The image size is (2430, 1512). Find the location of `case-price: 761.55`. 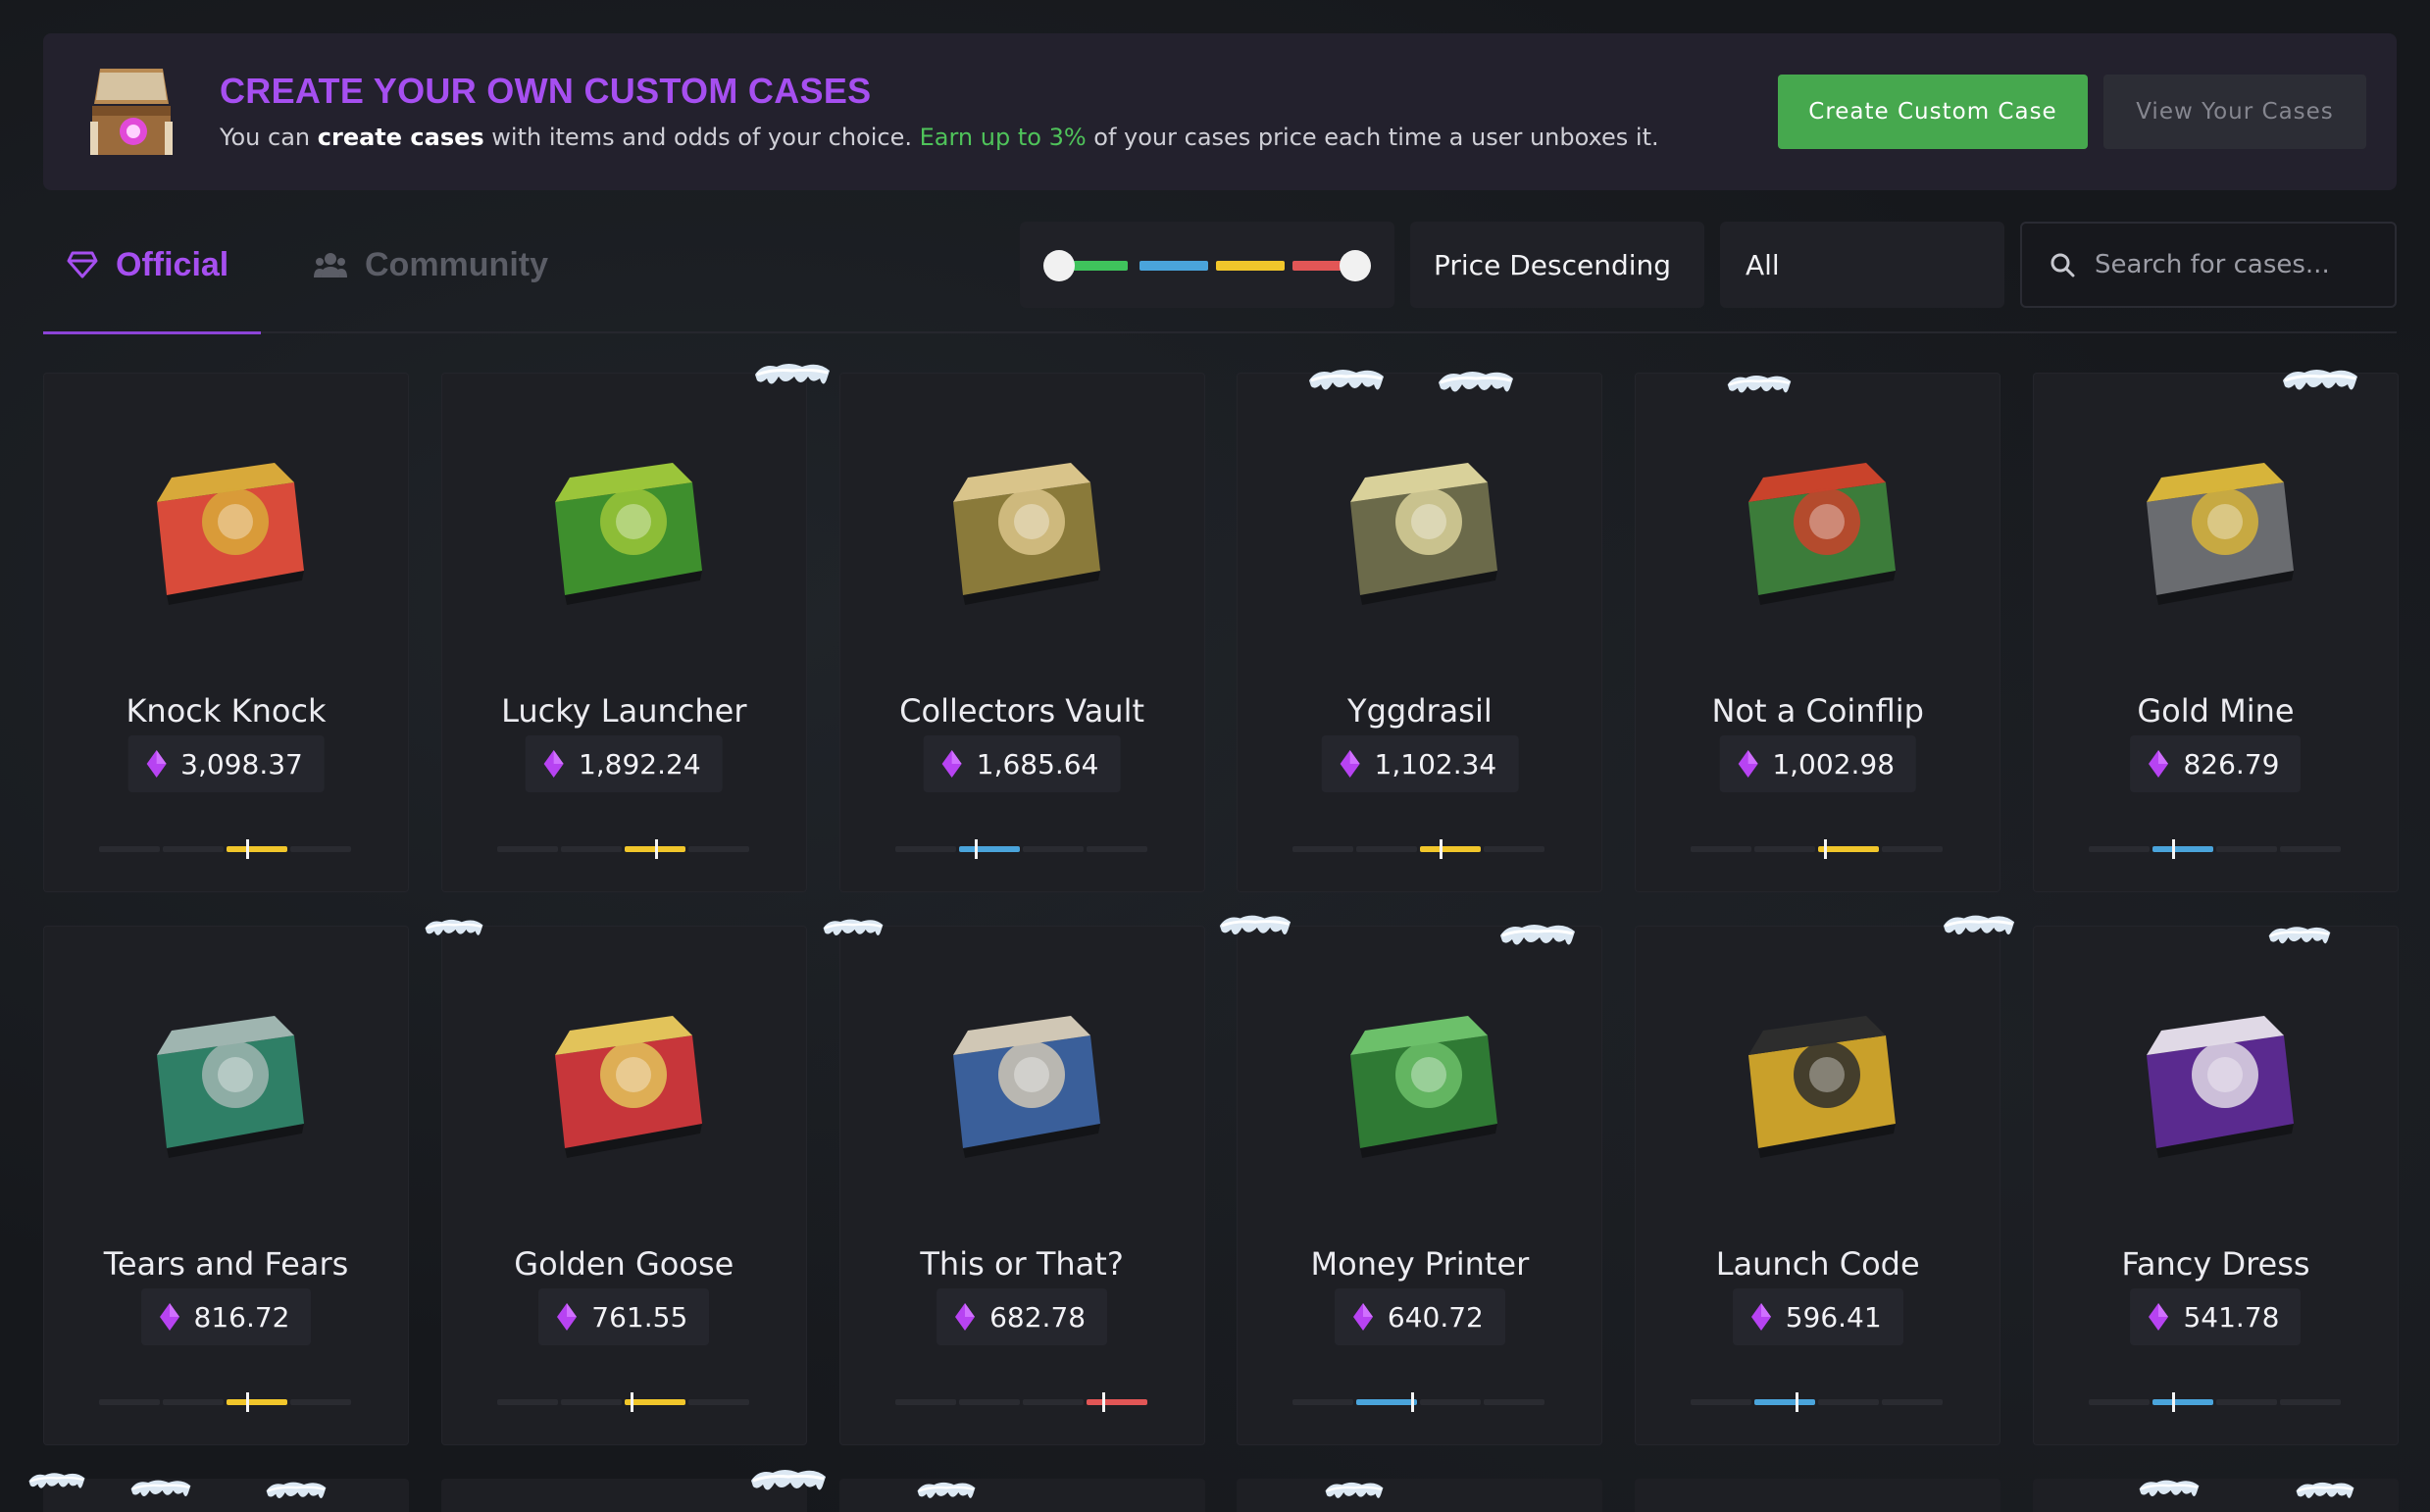

case-price: 761.55 is located at coordinates (624, 1316).